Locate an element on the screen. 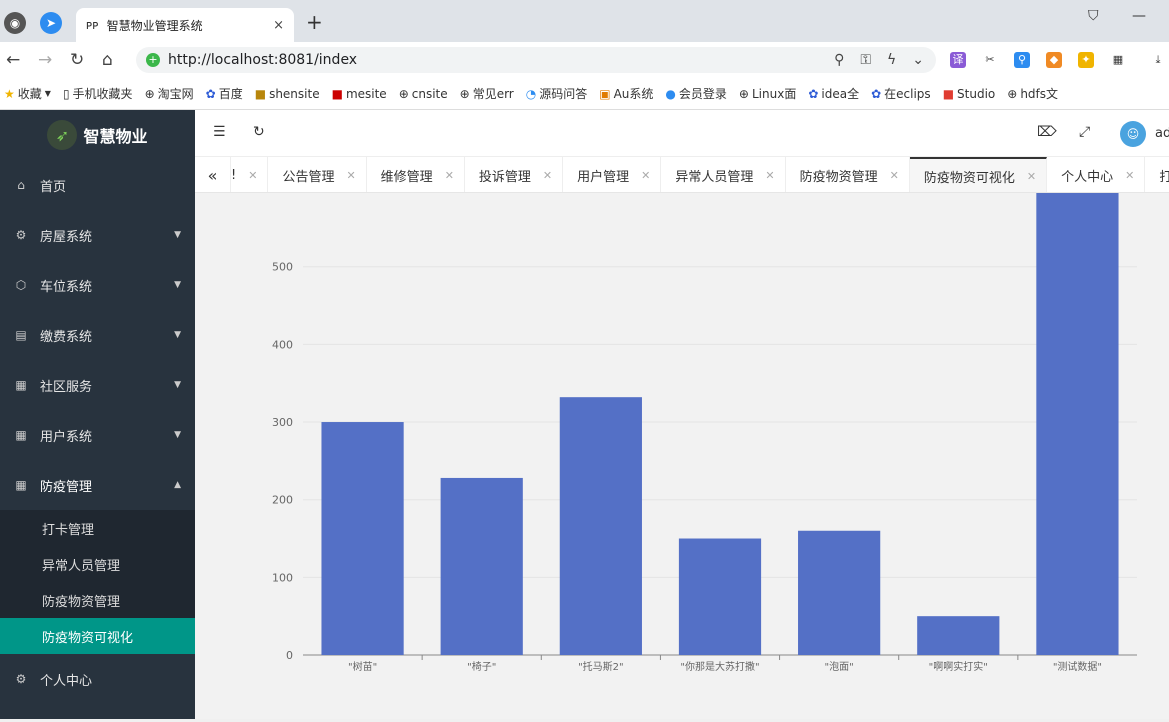  x-tick-label: "泡面" is located at coordinates (839, 666).